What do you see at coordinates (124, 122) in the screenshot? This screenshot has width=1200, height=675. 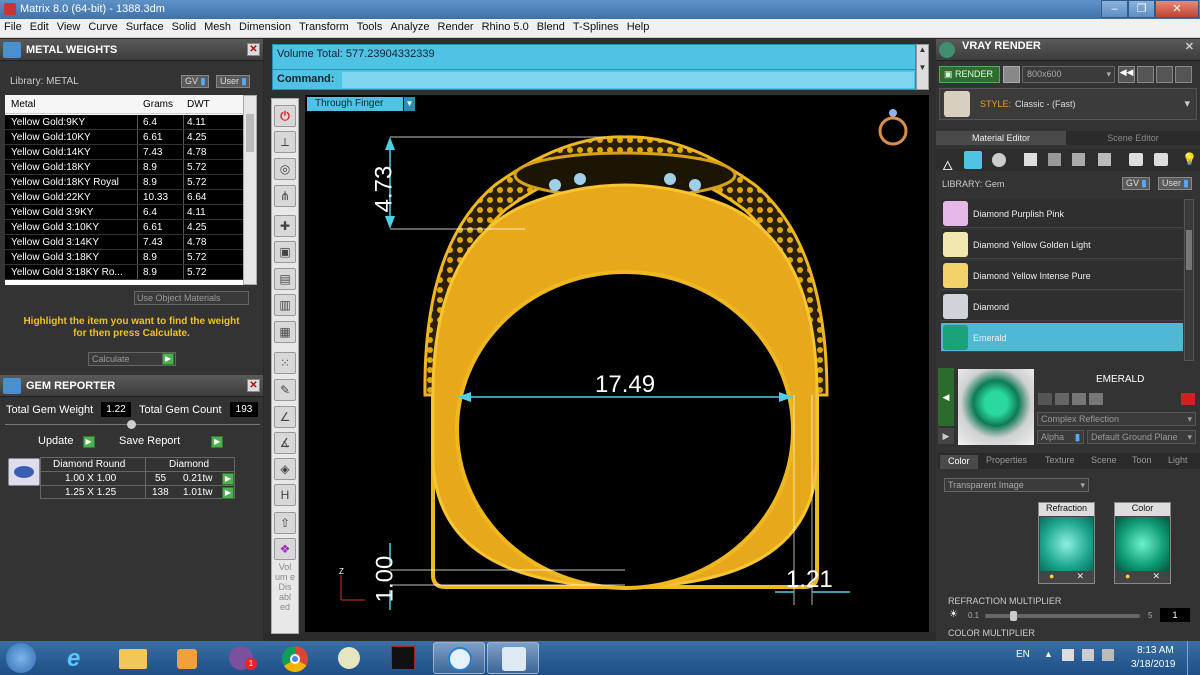 I see `table-row: Yellow Gold:9KY 6.4 4.11` at bounding box center [124, 122].